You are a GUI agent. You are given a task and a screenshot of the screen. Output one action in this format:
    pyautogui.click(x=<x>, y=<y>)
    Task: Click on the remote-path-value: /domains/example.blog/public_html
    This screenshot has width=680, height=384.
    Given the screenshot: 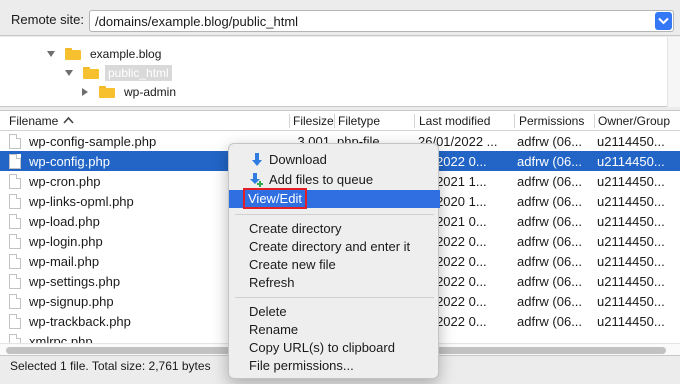 What is the action you would take?
    pyautogui.click(x=196, y=21)
    